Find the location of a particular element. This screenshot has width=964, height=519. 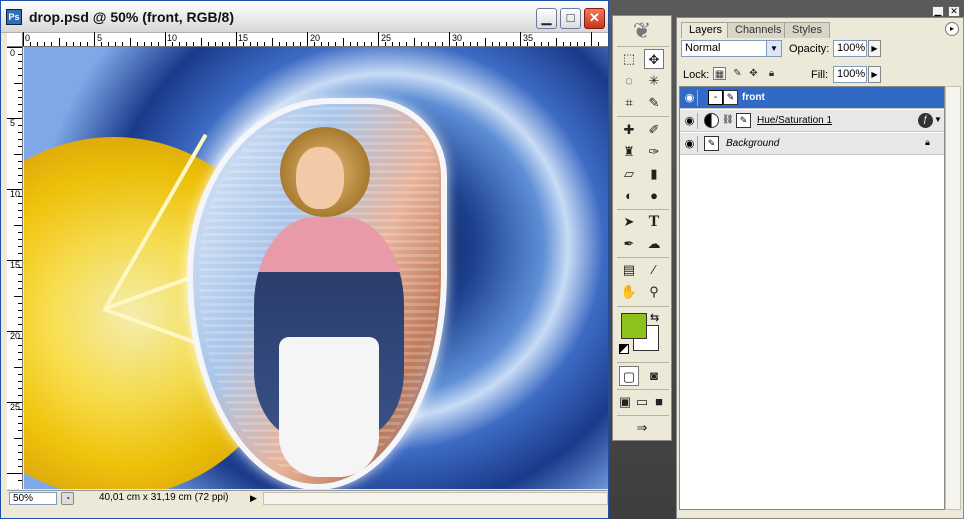

lock-all-icon: 🔒︎ is located at coordinates (771, 73).